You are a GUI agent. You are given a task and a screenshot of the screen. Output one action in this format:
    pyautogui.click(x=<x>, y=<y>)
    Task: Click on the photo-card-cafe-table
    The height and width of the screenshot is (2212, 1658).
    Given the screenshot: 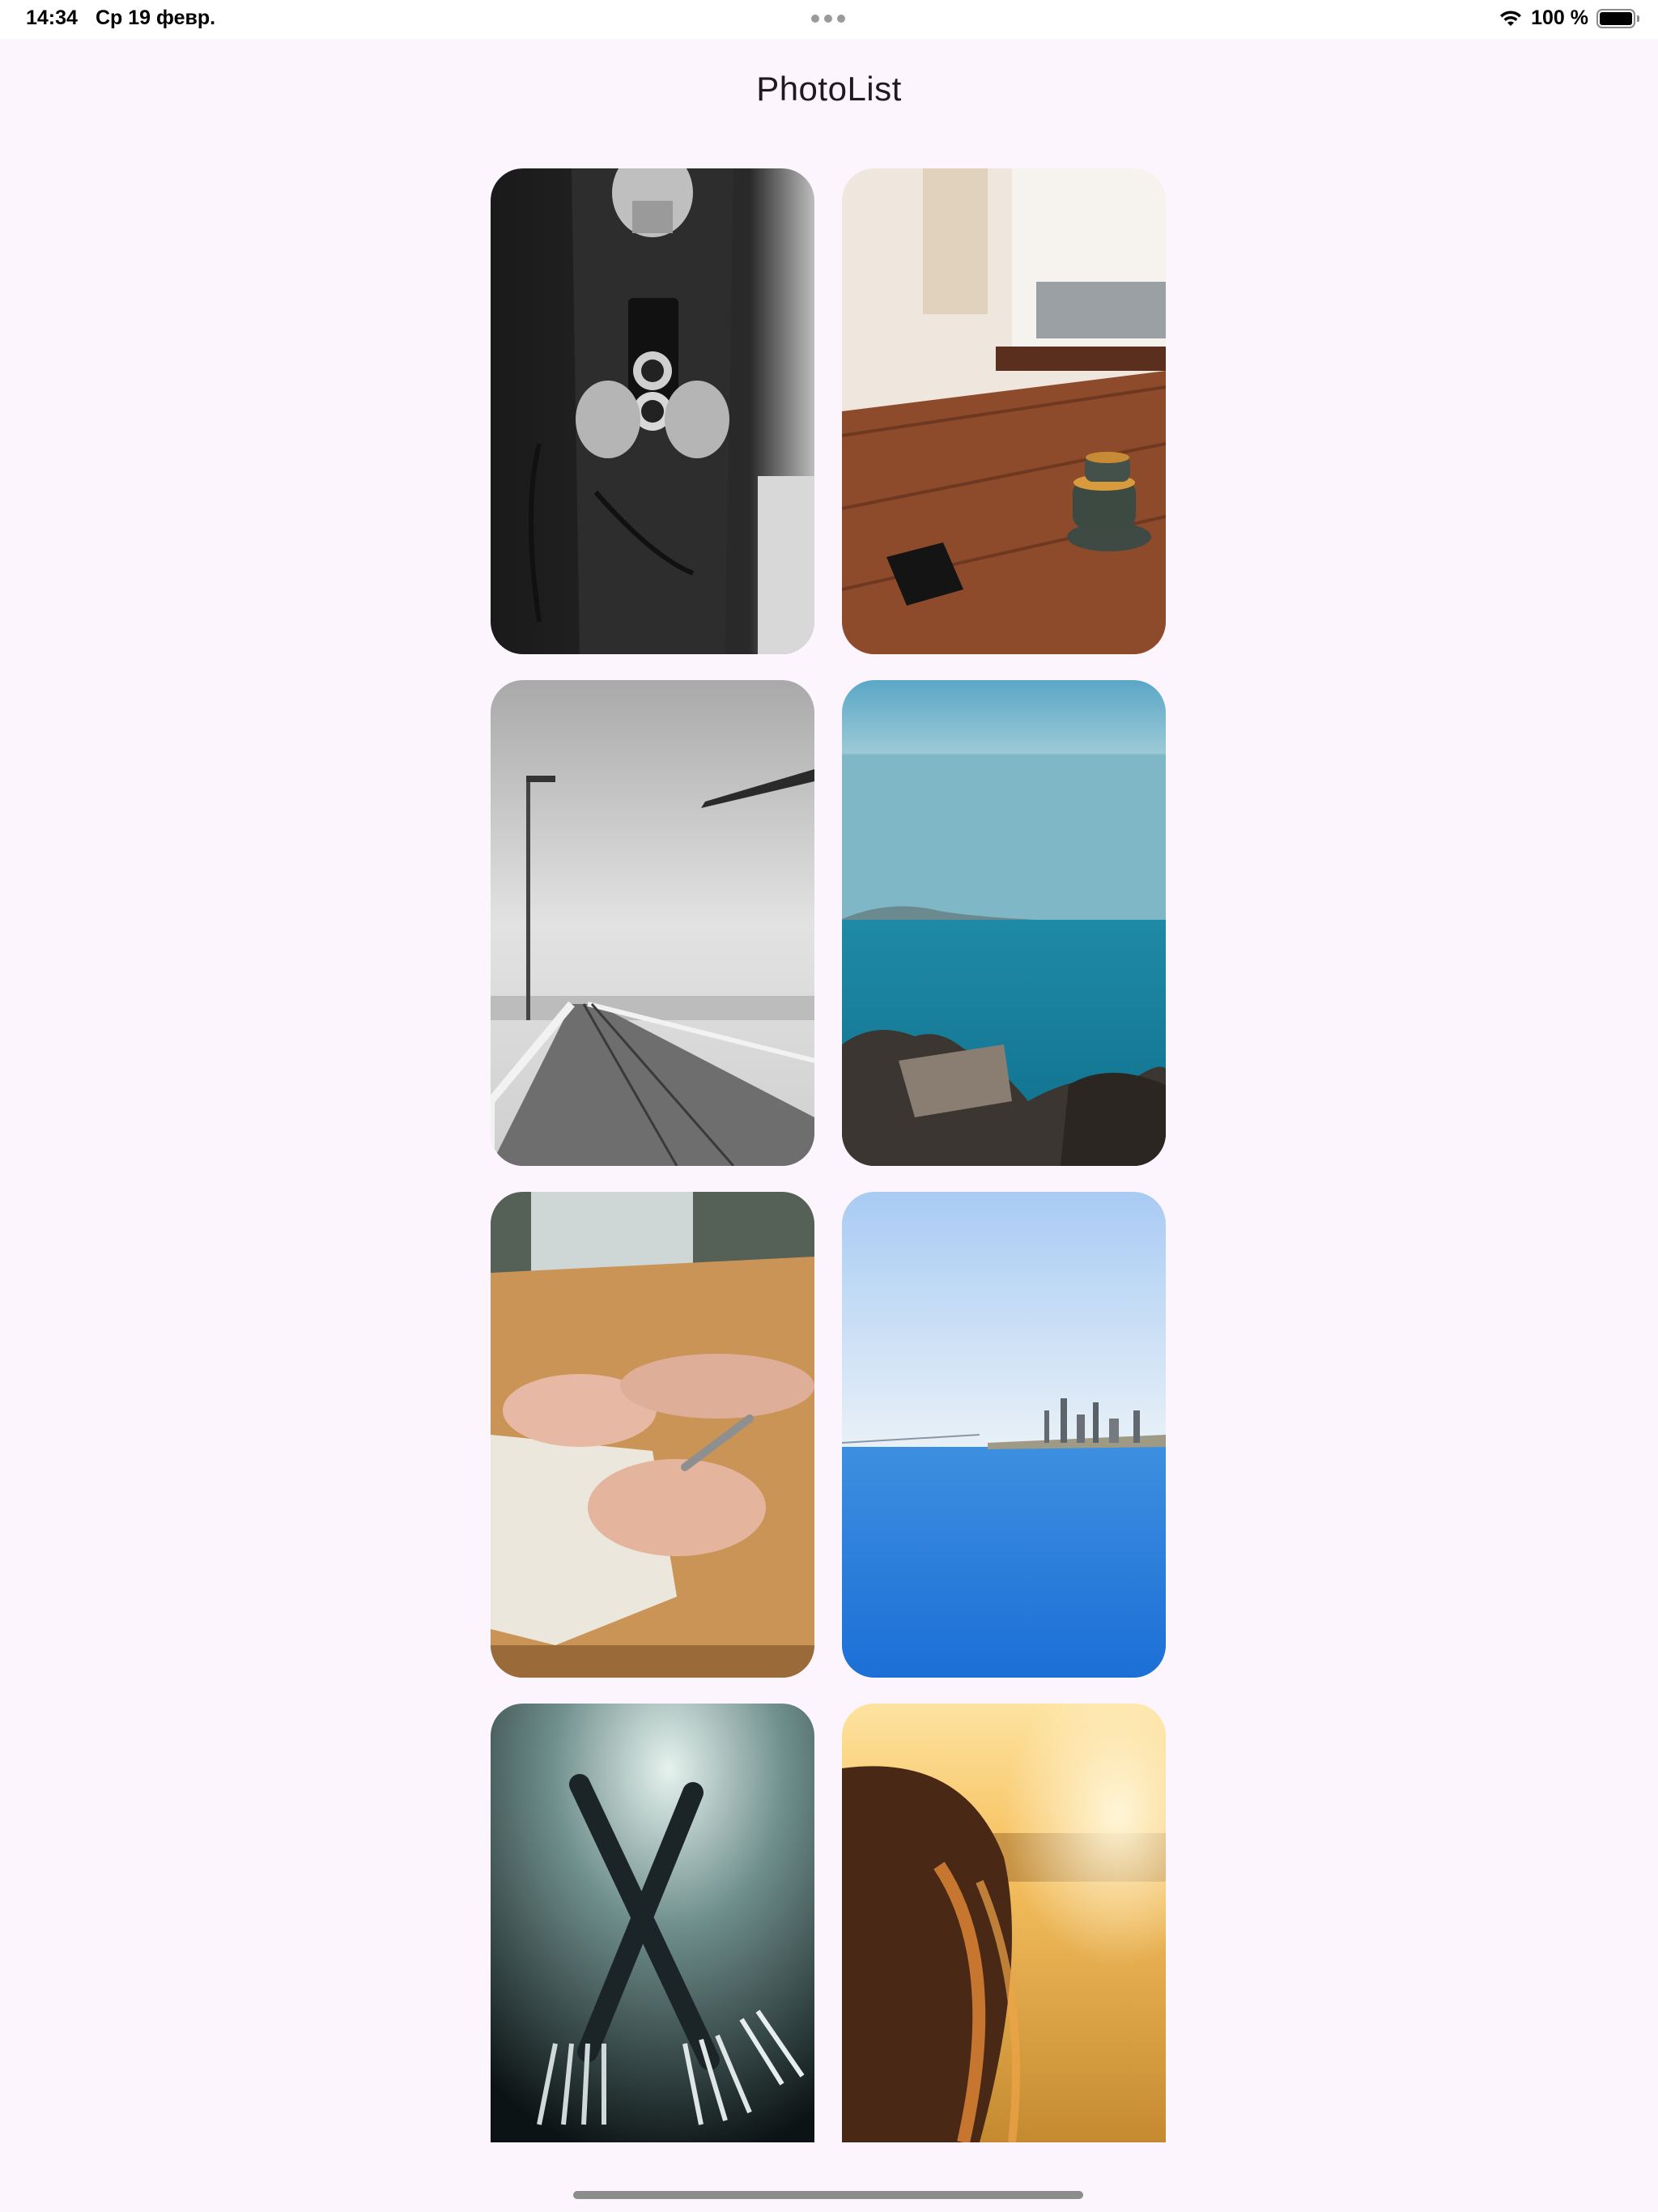 What is the action you would take?
    pyautogui.click(x=1004, y=411)
    